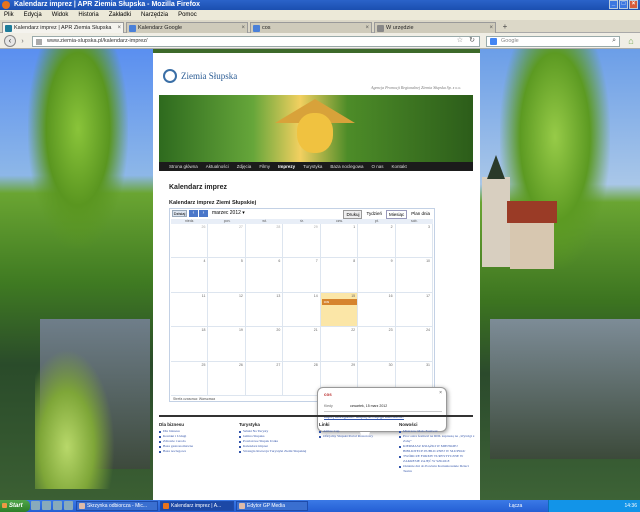  I want to click on quicklaunch-ie-icon, so click(35, 505).